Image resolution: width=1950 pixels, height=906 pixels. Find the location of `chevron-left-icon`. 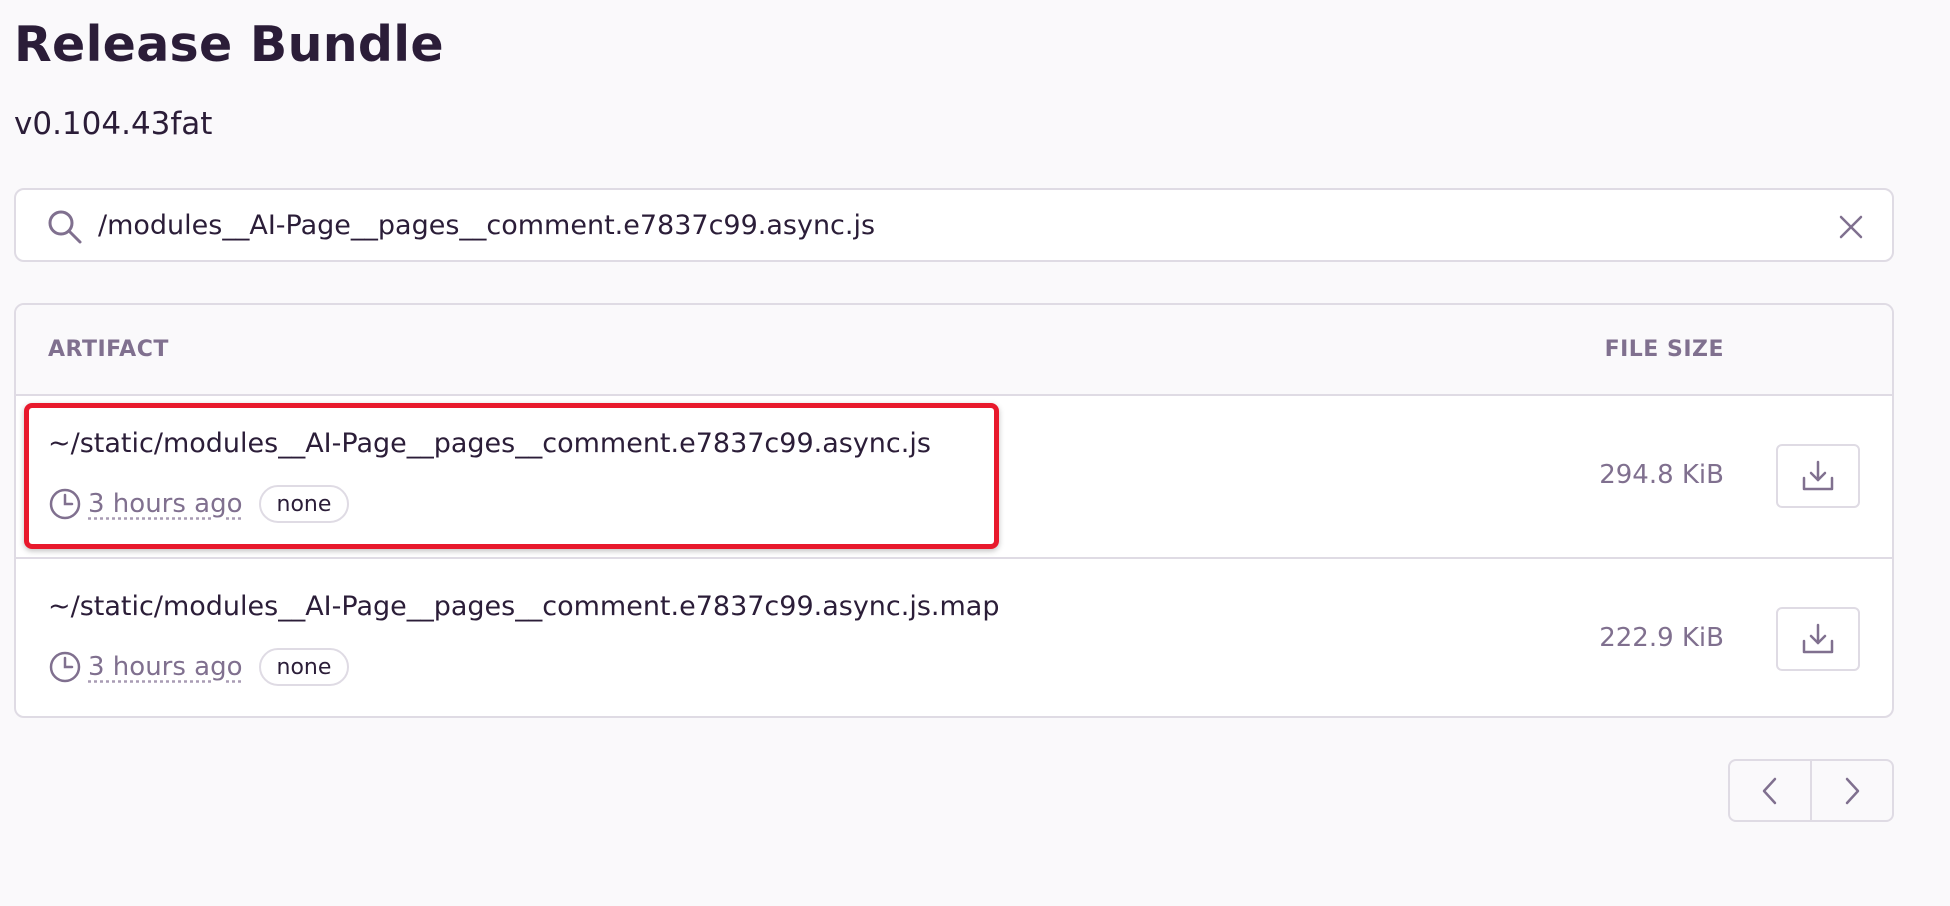

chevron-left-icon is located at coordinates (1769, 790).